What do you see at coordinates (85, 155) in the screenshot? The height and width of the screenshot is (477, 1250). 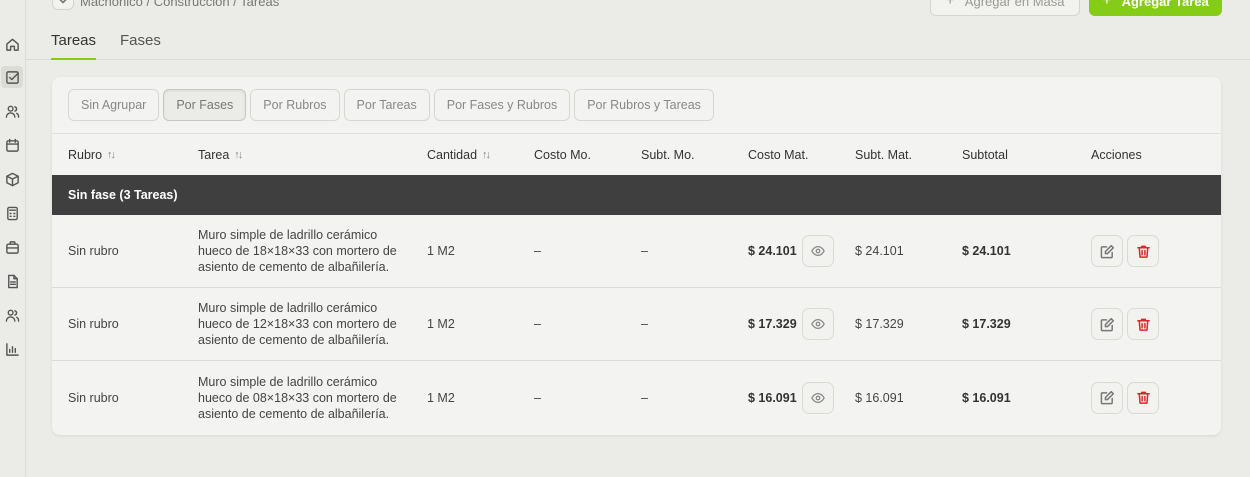 I see `column-label: Rubro` at bounding box center [85, 155].